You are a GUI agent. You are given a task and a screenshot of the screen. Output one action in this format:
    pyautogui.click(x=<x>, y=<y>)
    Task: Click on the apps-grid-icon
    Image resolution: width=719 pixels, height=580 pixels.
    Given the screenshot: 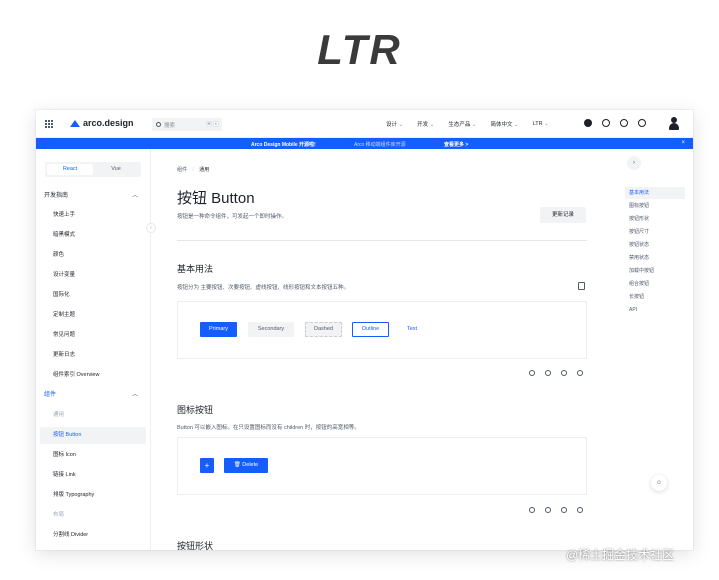 What is the action you would take?
    pyautogui.click(x=49, y=124)
    